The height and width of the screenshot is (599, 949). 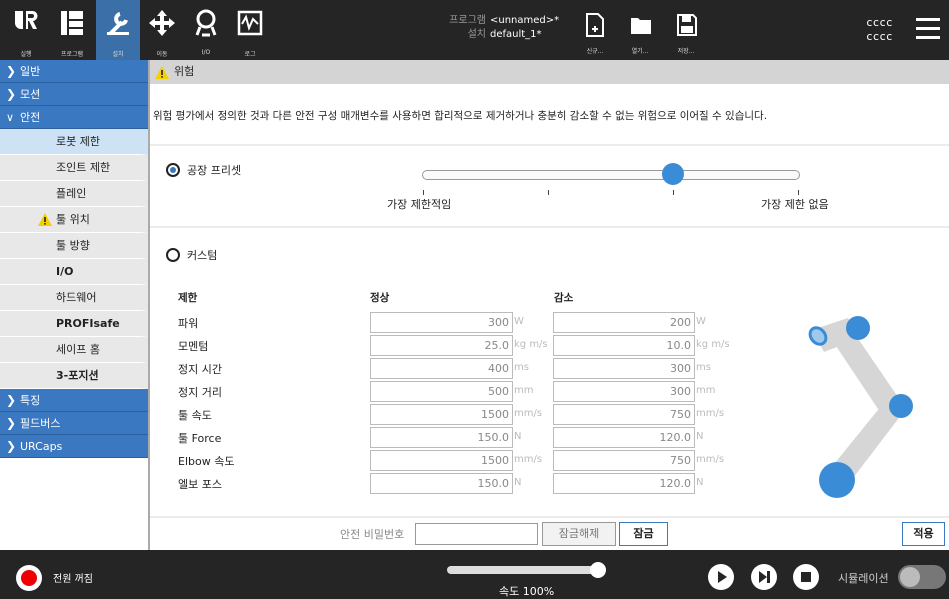 I want to click on factory-preset-radio, so click(x=173, y=170).